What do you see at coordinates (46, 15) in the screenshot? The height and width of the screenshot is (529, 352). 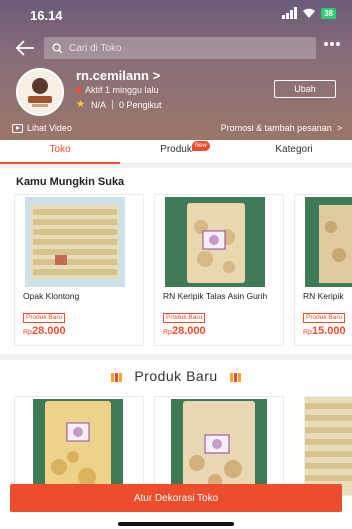 I see `status-time: 16.14` at bounding box center [46, 15].